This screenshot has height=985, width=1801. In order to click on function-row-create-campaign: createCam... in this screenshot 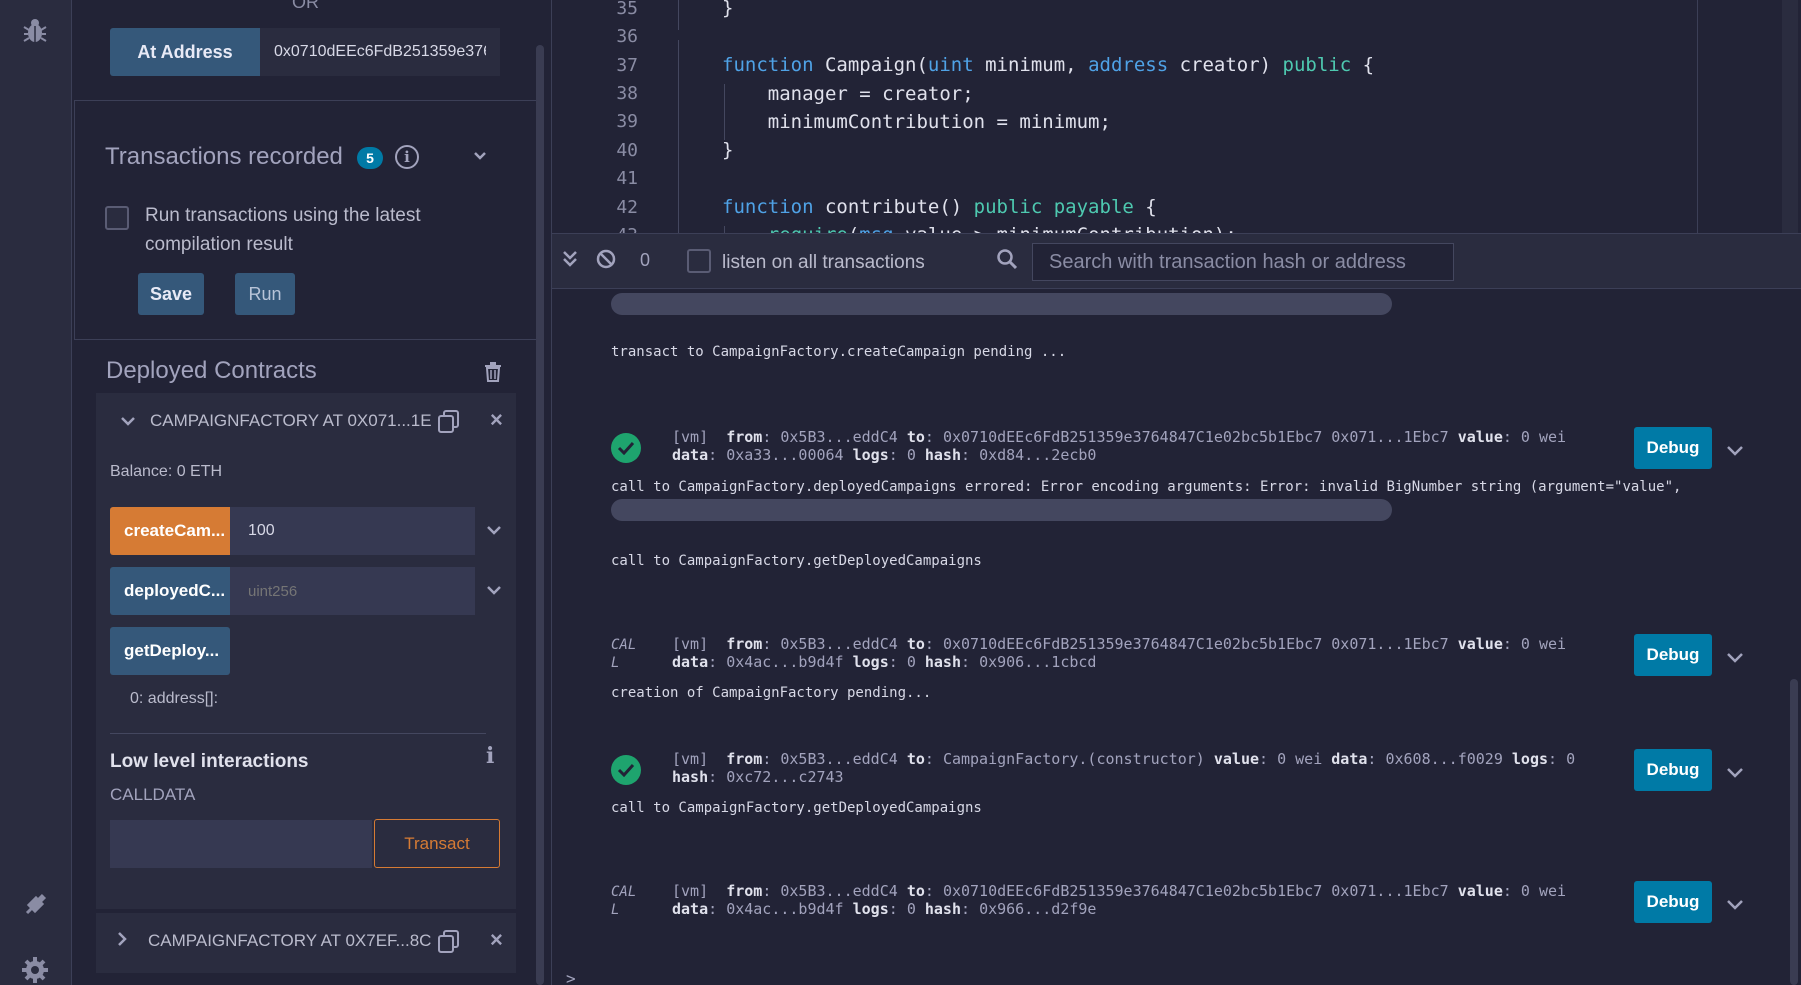, I will do `click(292, 531)`.